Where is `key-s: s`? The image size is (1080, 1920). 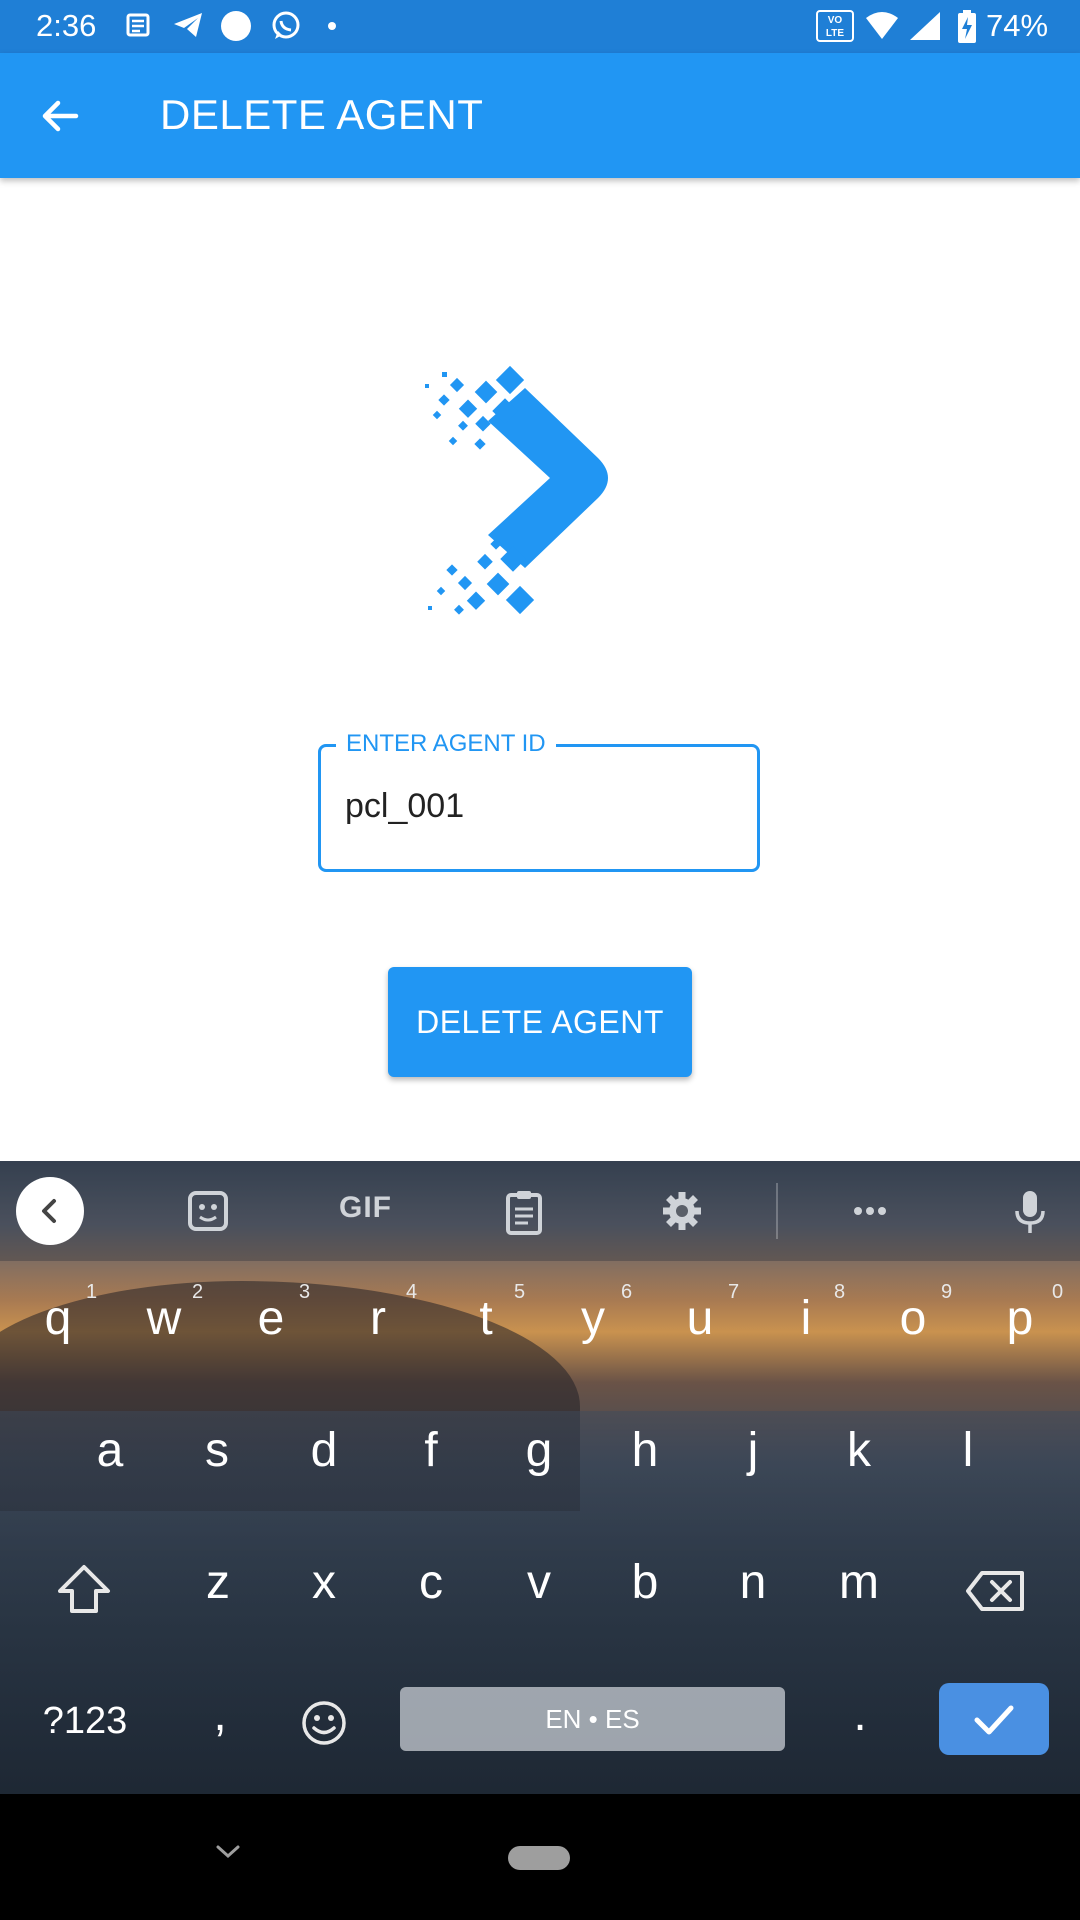 key-s: s is located at coordinates (217, 1451).